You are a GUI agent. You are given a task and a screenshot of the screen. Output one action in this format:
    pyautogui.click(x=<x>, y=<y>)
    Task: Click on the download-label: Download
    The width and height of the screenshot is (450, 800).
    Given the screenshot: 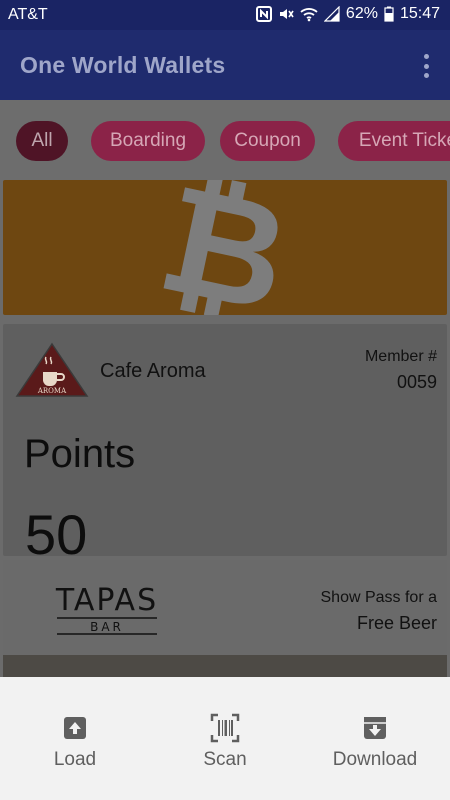 What is the action you would take?
    pyautogui.click(x=375, y=759)
    